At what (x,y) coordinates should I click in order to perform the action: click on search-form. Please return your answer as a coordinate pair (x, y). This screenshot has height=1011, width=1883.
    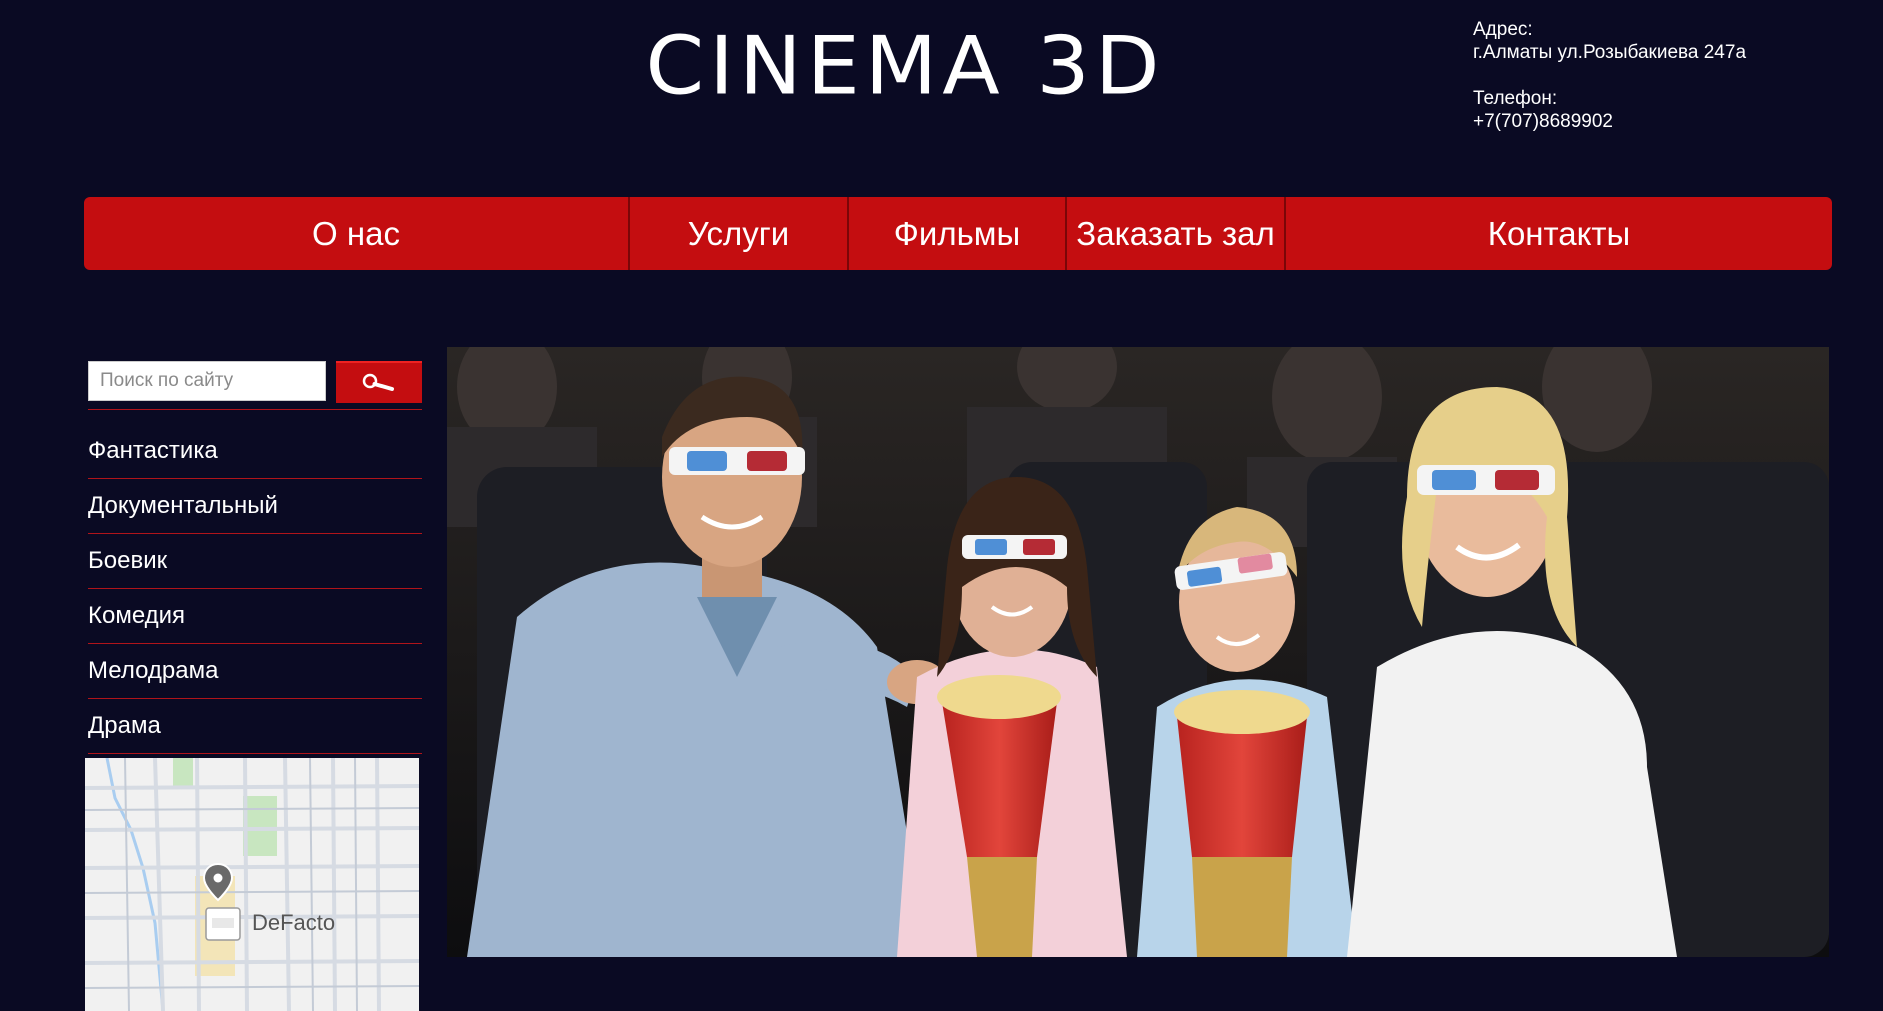
    Looking at the image, I should click on (255, 382).